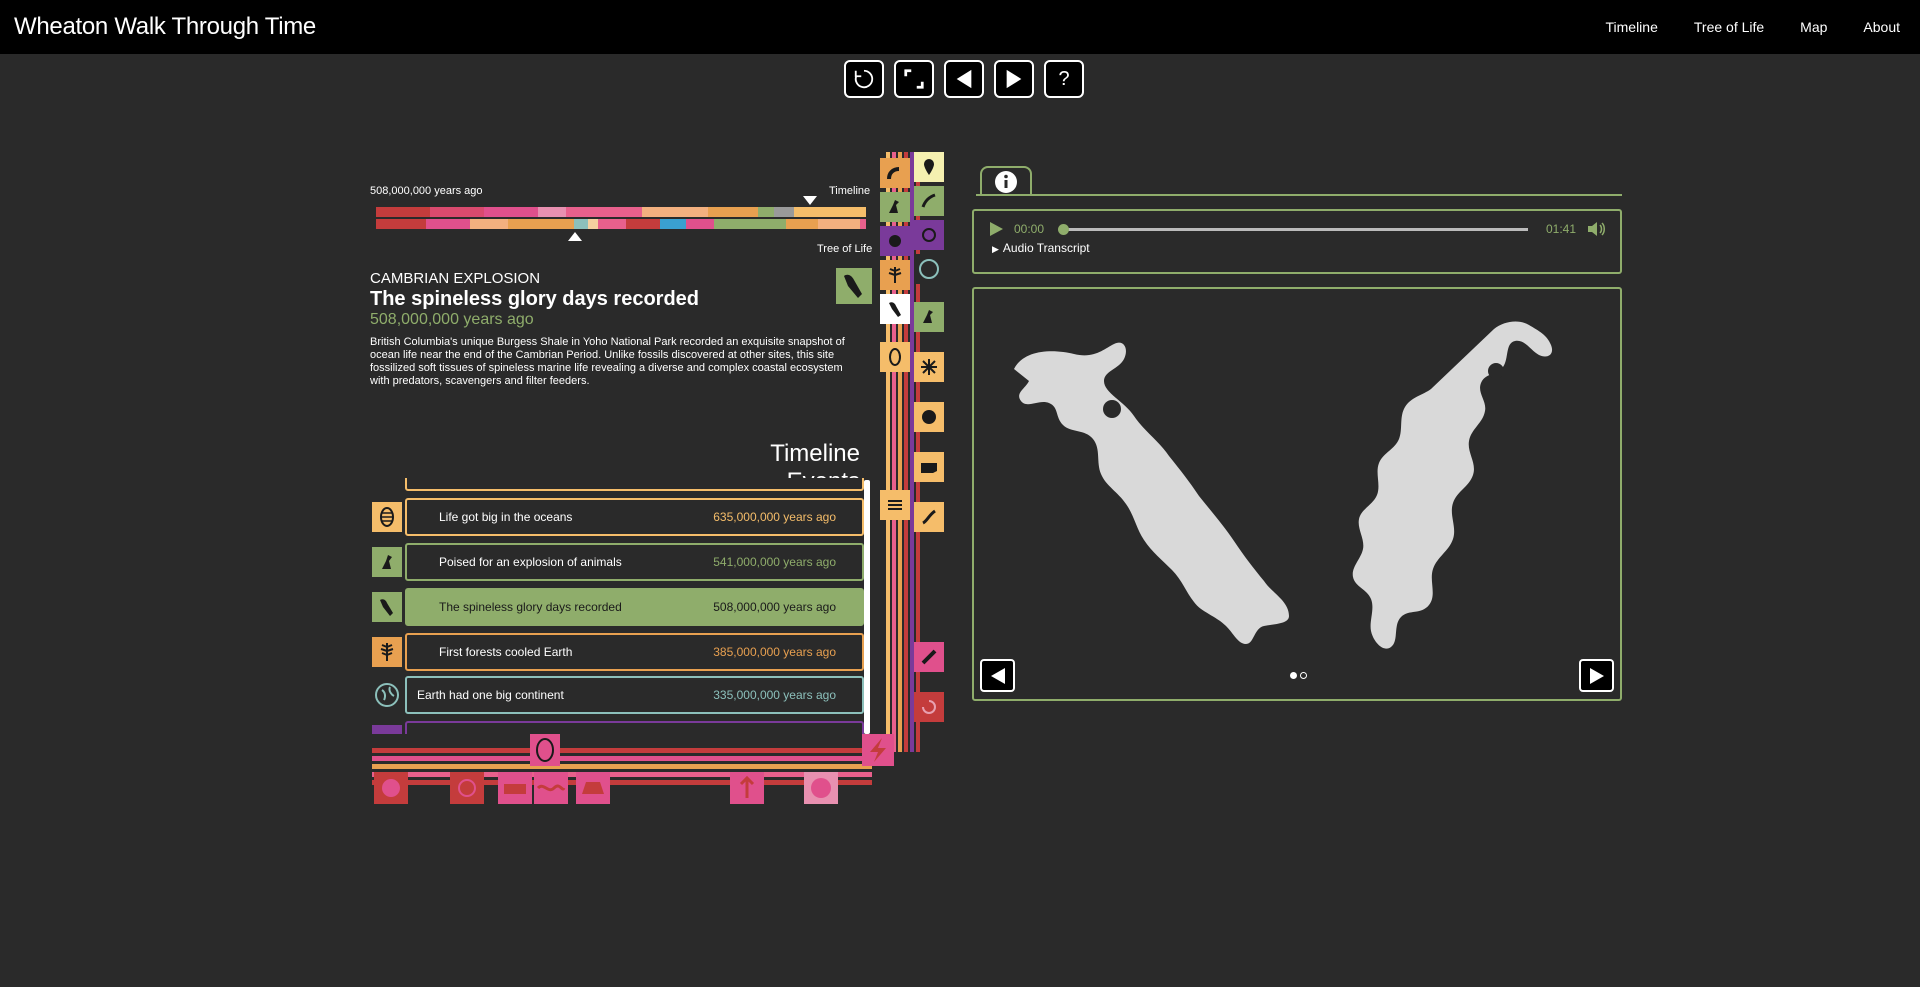 The image size is (1920, 987). I want to click on gallery-pagination, so click(1298, 675).